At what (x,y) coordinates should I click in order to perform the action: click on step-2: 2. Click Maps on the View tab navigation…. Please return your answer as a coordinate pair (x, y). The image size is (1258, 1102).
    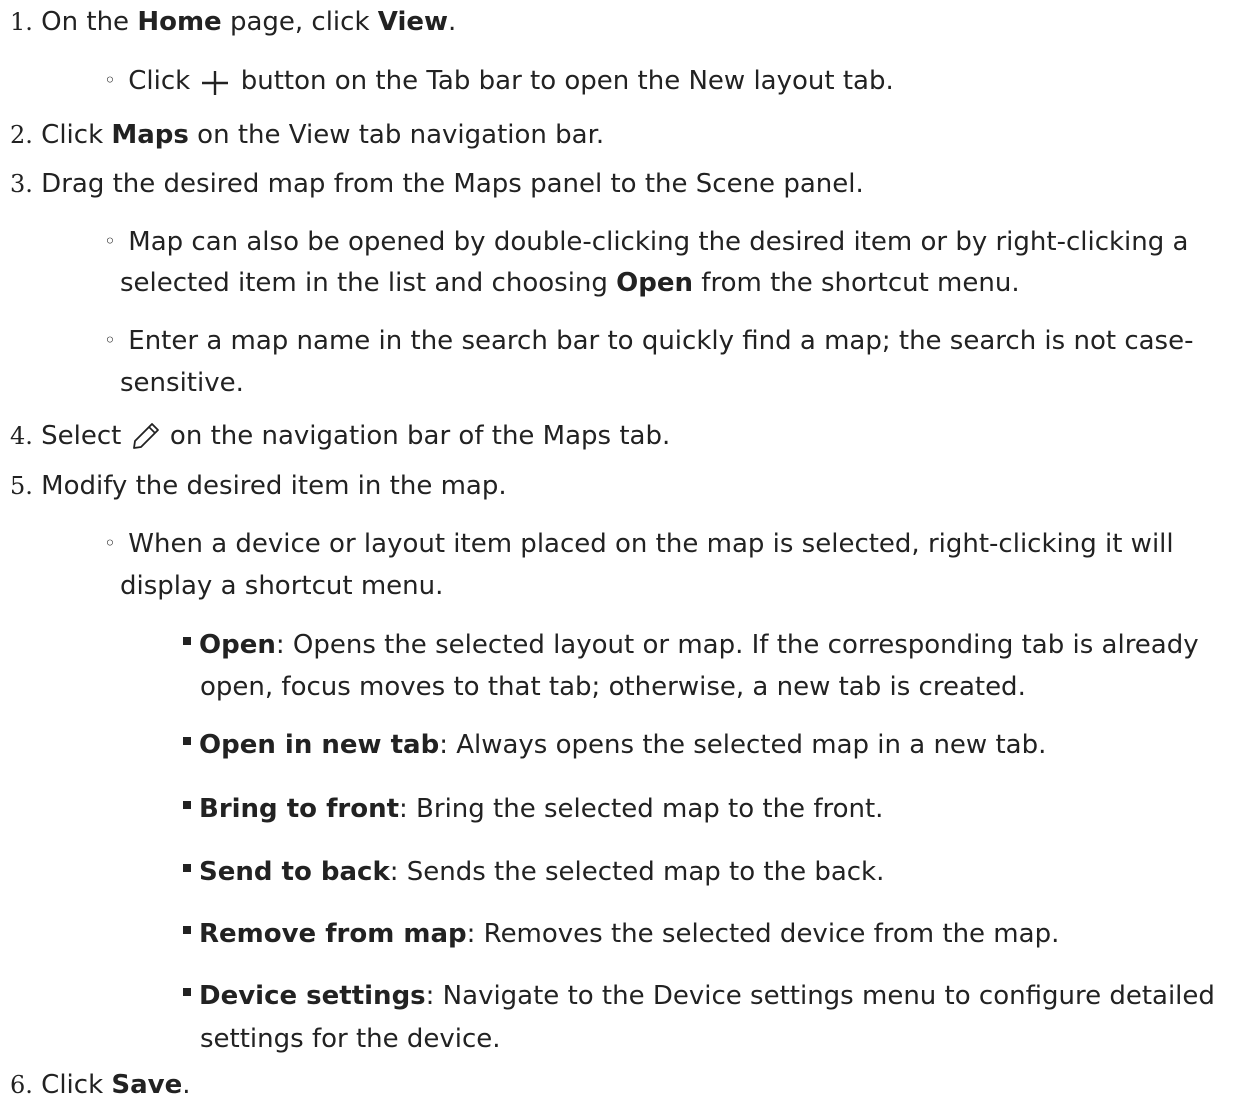
    Looking at the image, I should click on (307, 135).